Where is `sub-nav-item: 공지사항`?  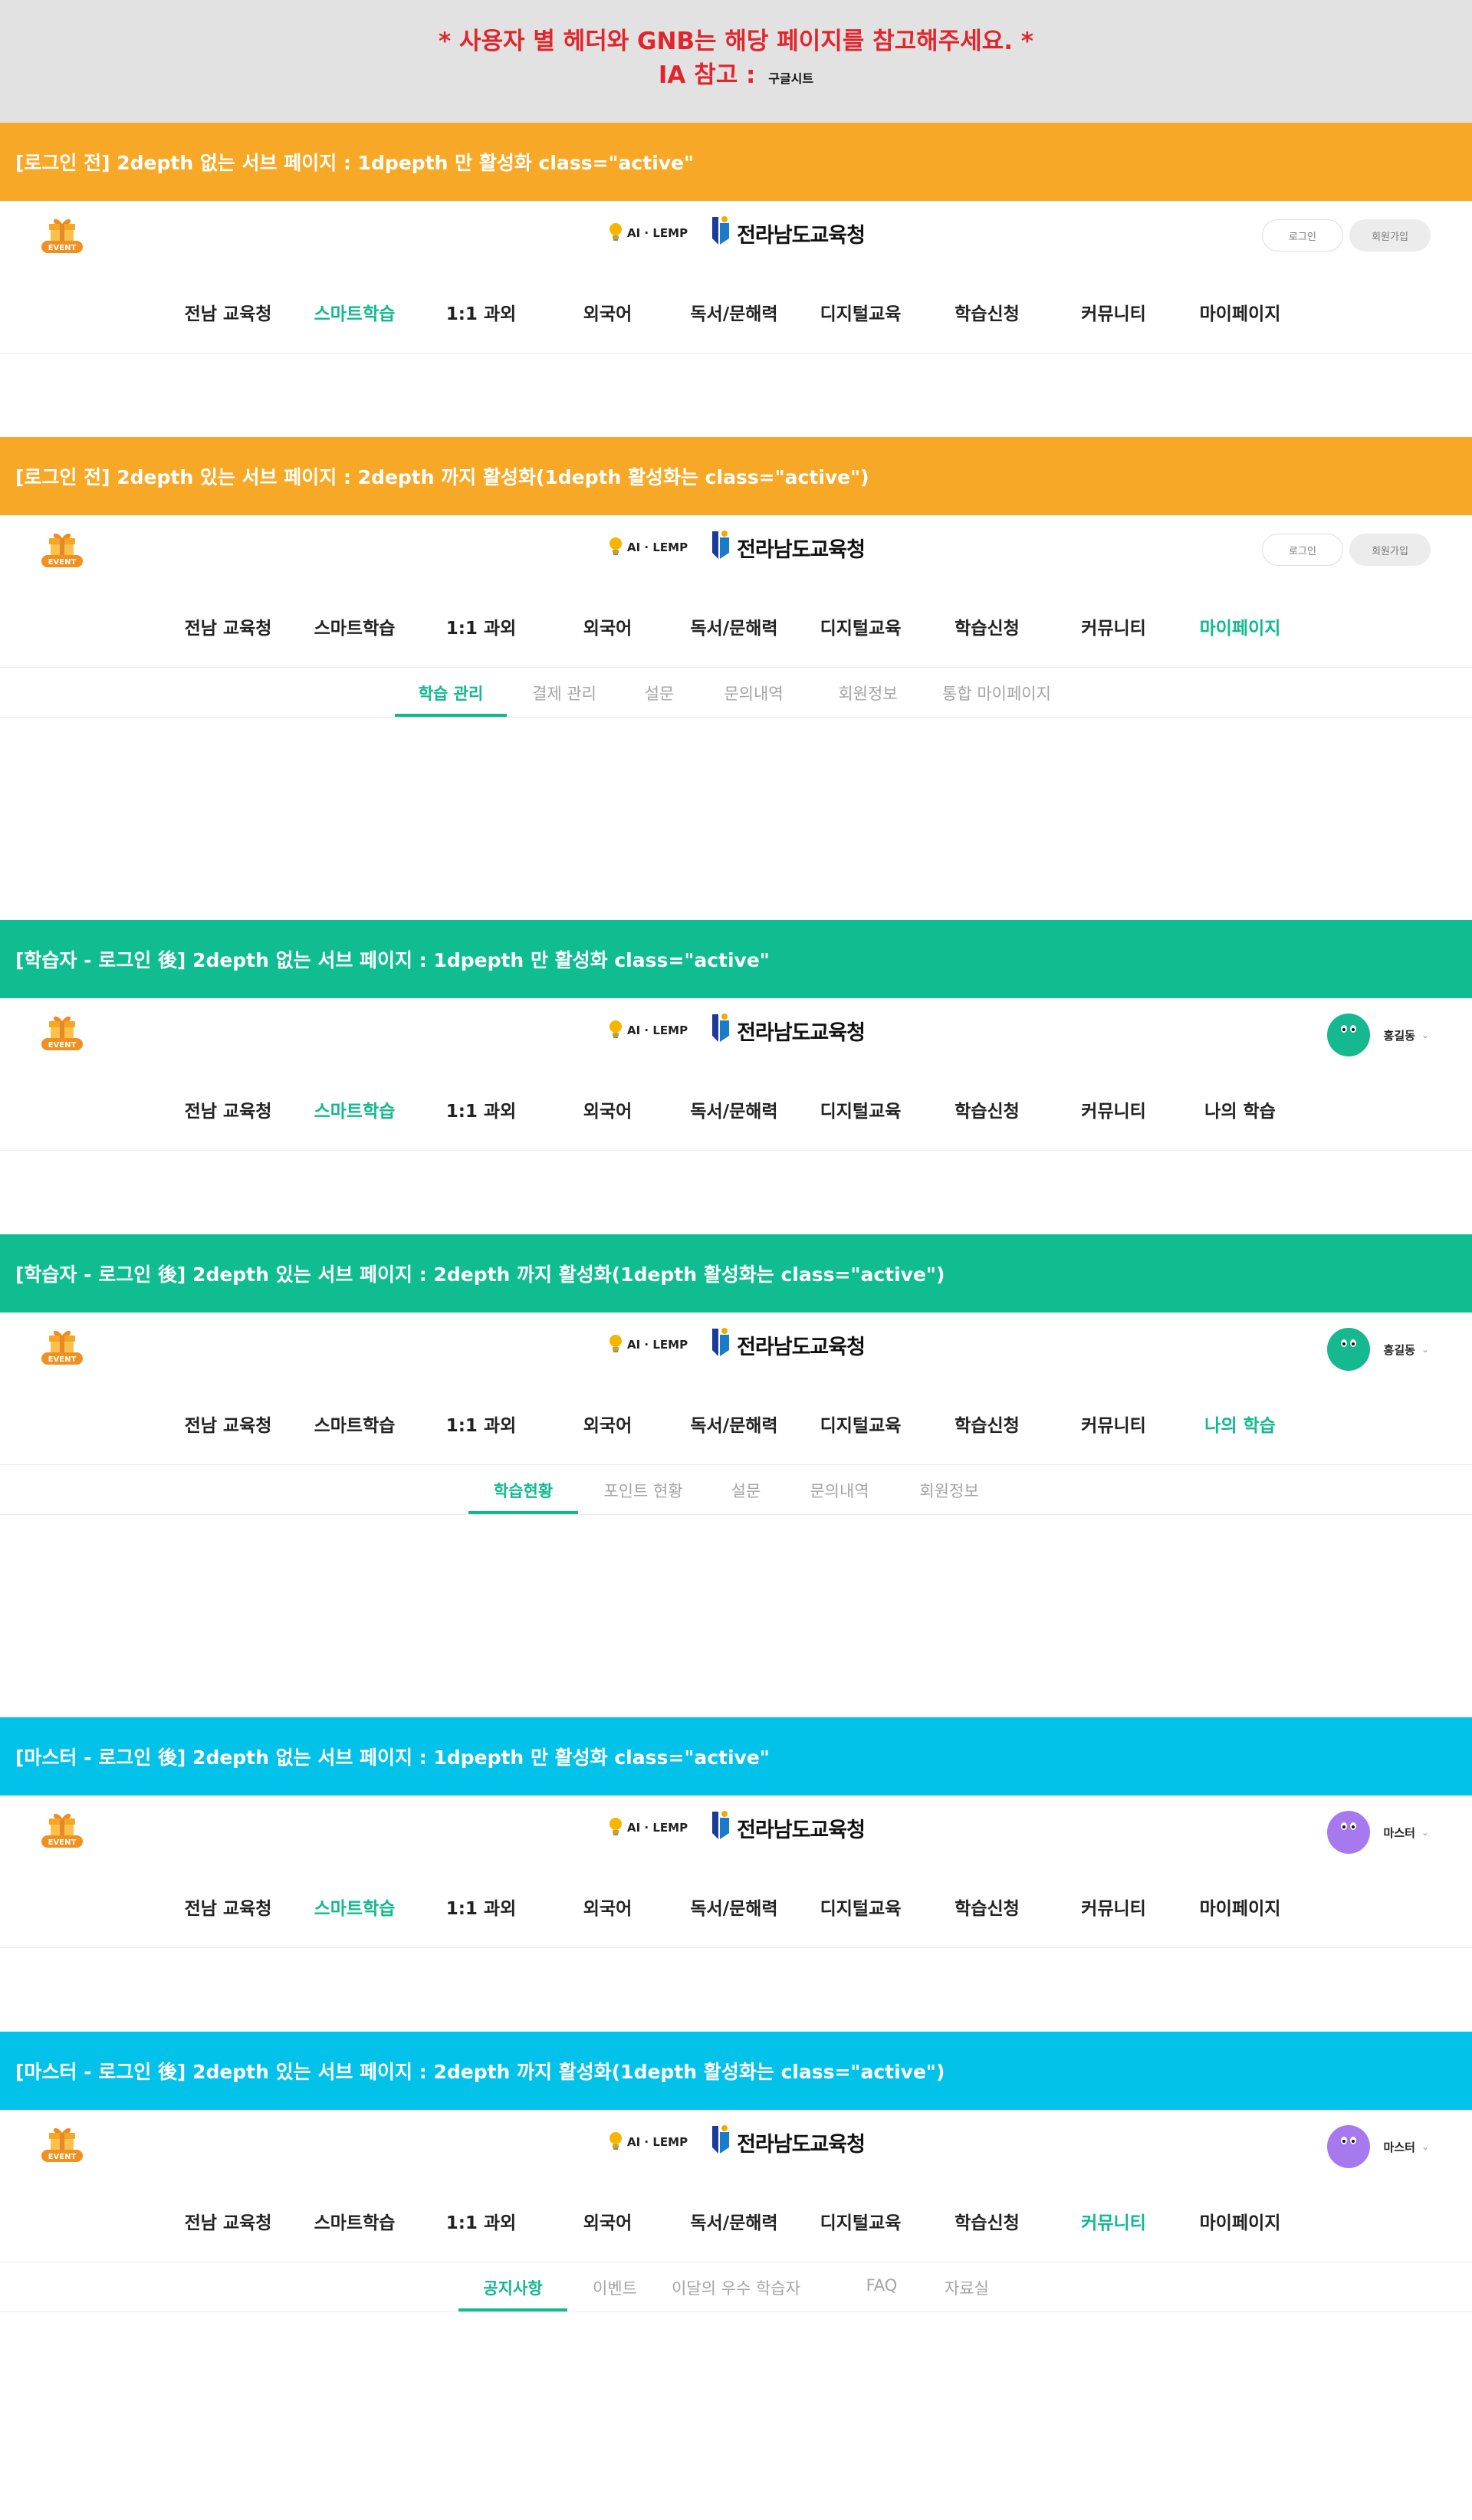 sub-nav-item: 공지사항 is located at coordinates (513, 2293).